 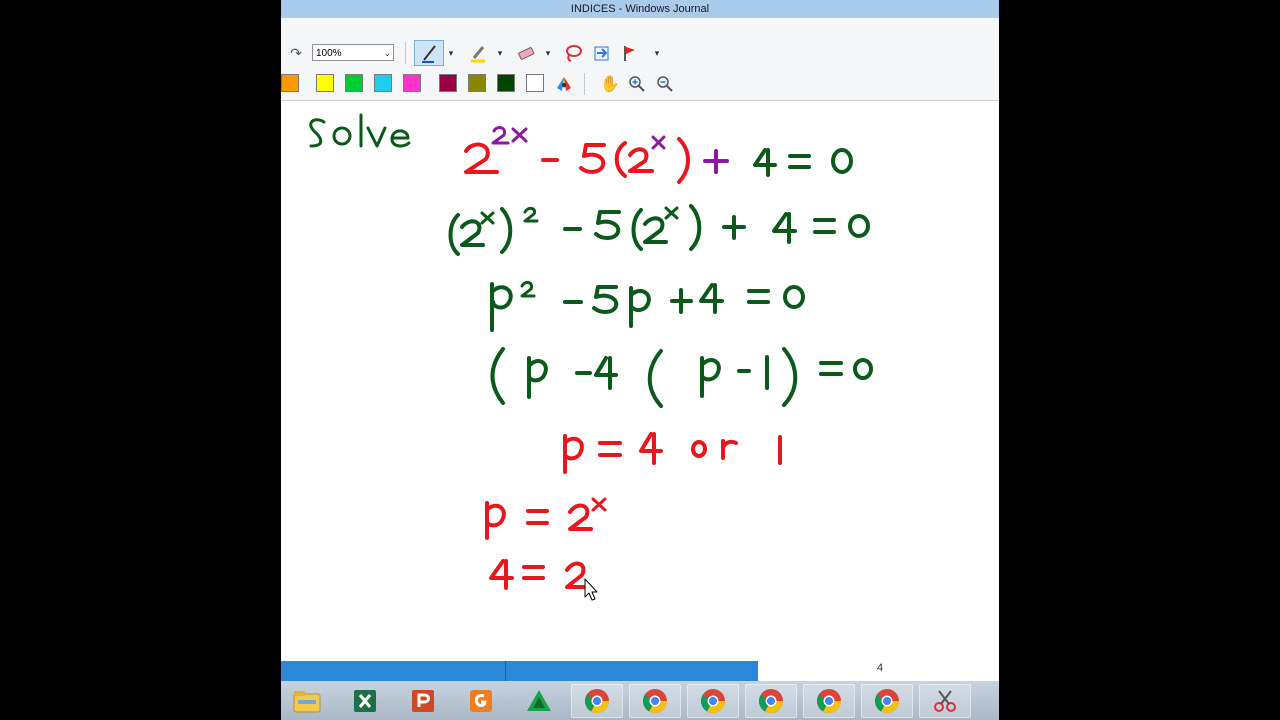 What do you see at coordinates (640, 28) in the screenshot?
I see `menu-bar` at bounding box center [640, 28].